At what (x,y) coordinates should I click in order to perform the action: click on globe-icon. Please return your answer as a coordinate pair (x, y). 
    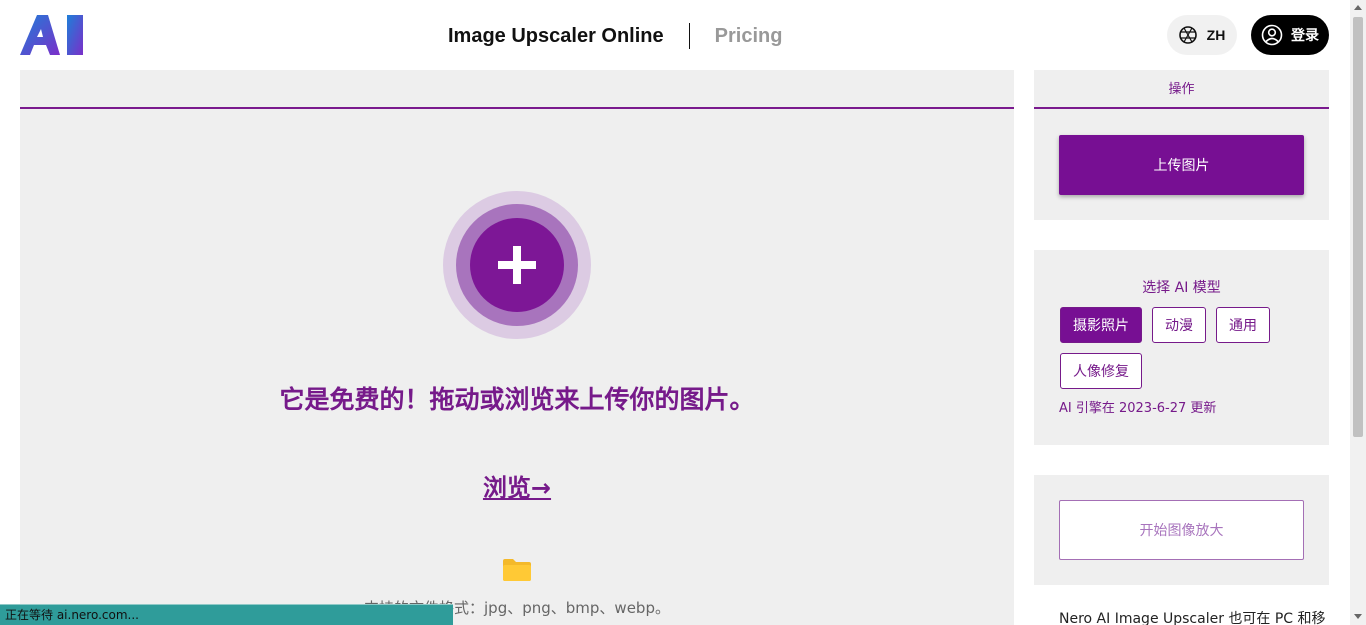
    Looking at the image, I should click on (1187, 35).